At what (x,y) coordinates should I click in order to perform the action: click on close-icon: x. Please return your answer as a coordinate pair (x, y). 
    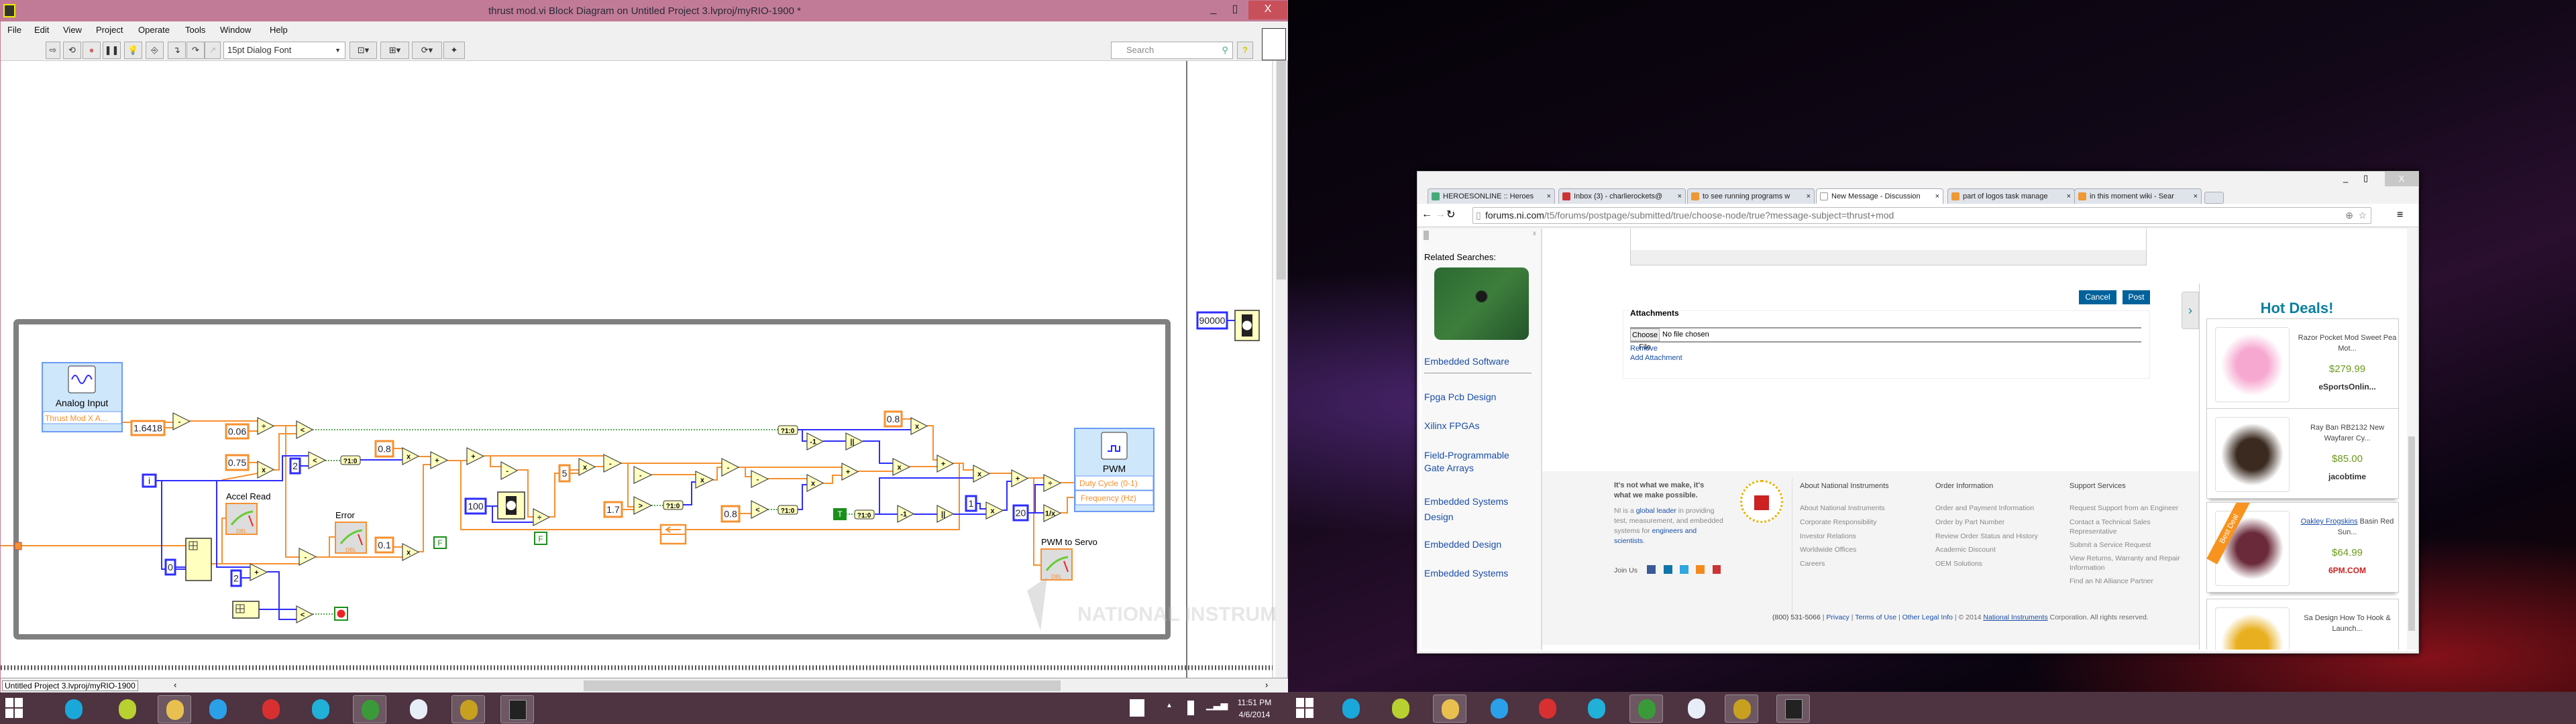
    Looking at the image, I should click on (1534, 233).